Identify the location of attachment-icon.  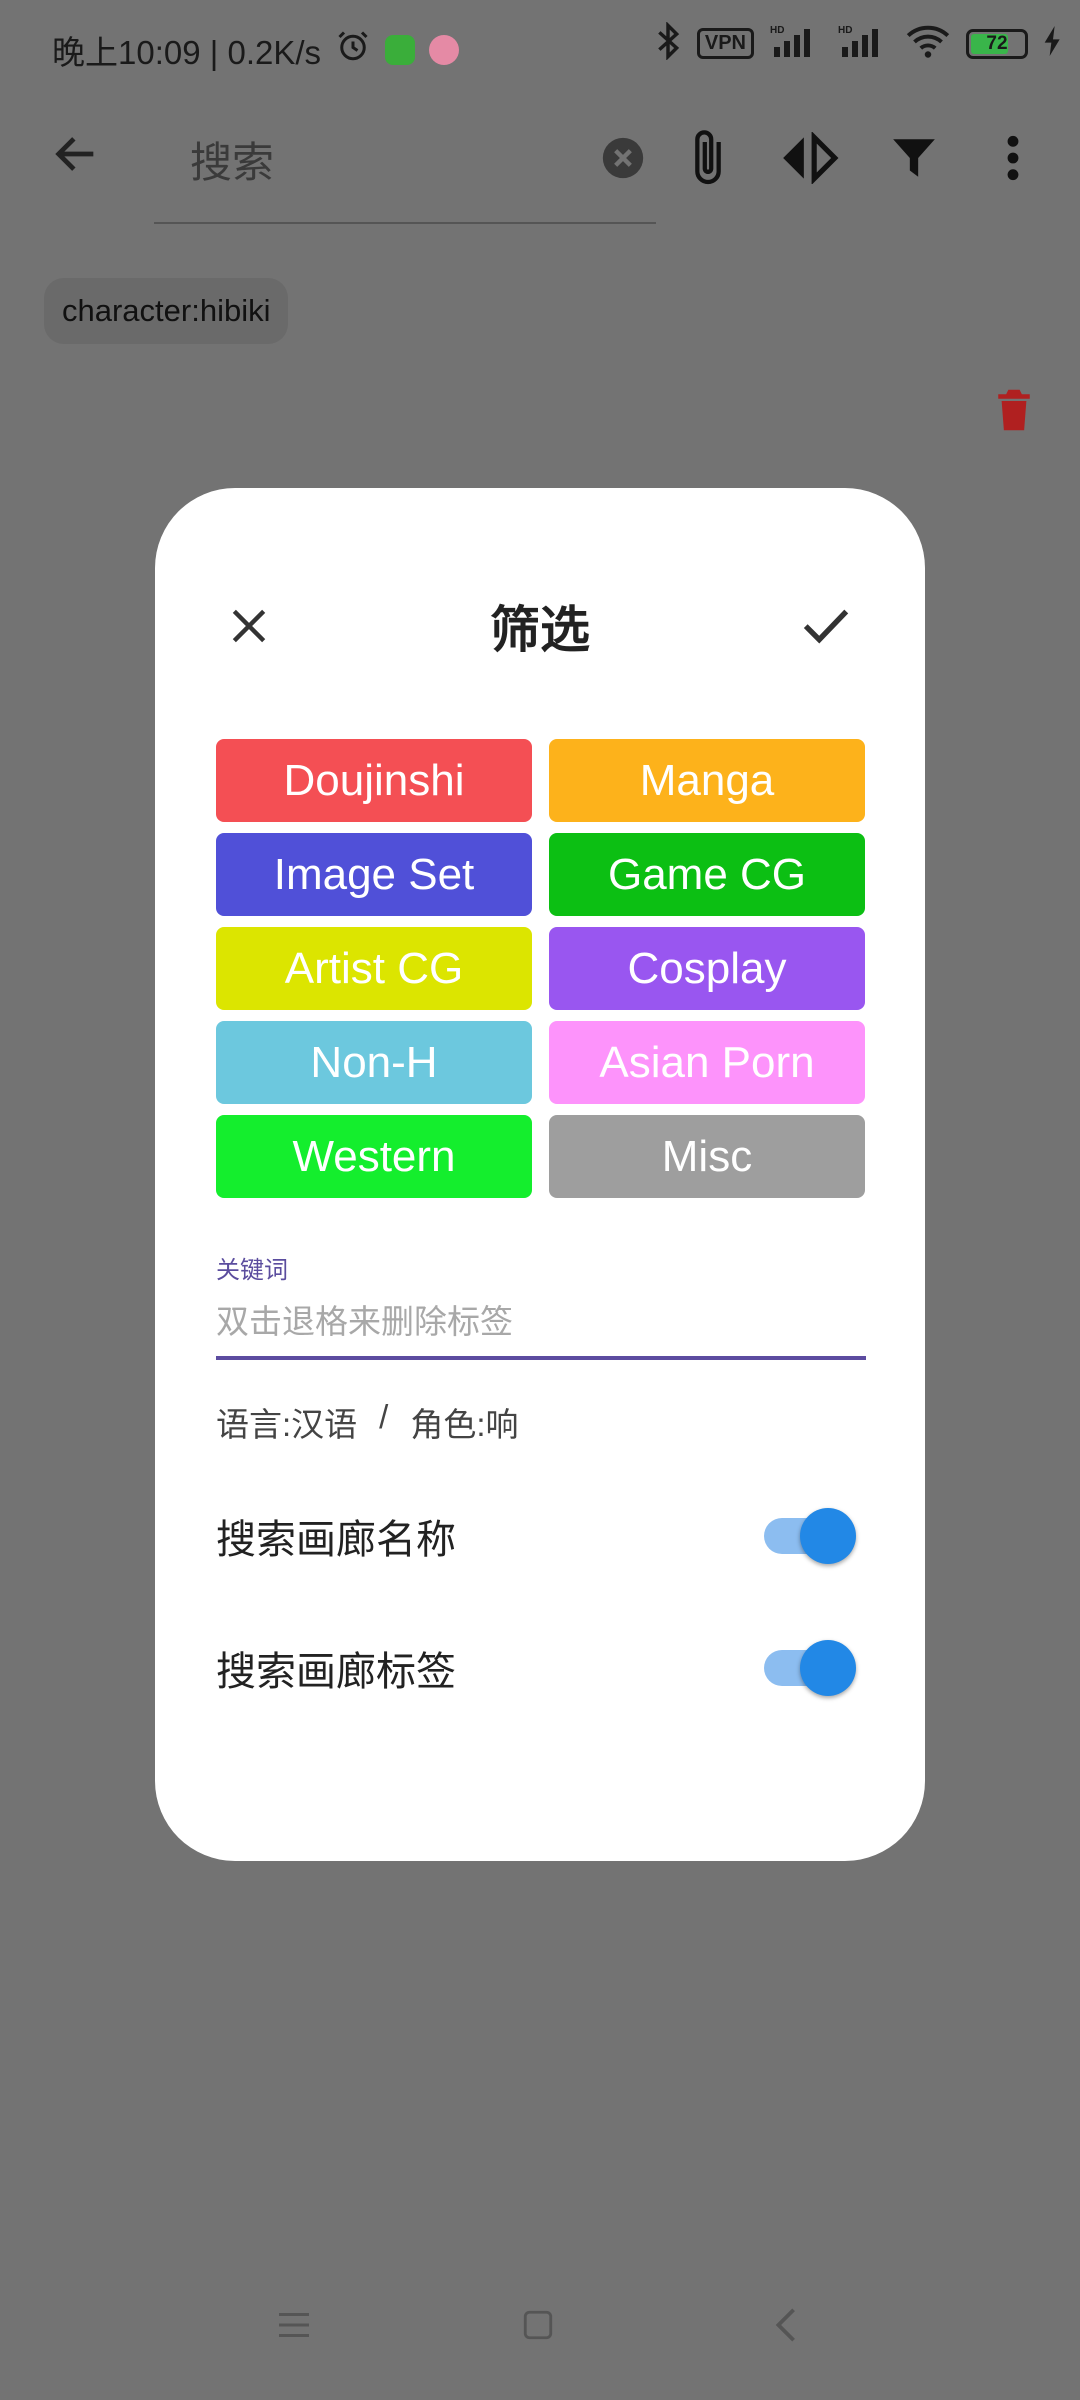
(708, 158).